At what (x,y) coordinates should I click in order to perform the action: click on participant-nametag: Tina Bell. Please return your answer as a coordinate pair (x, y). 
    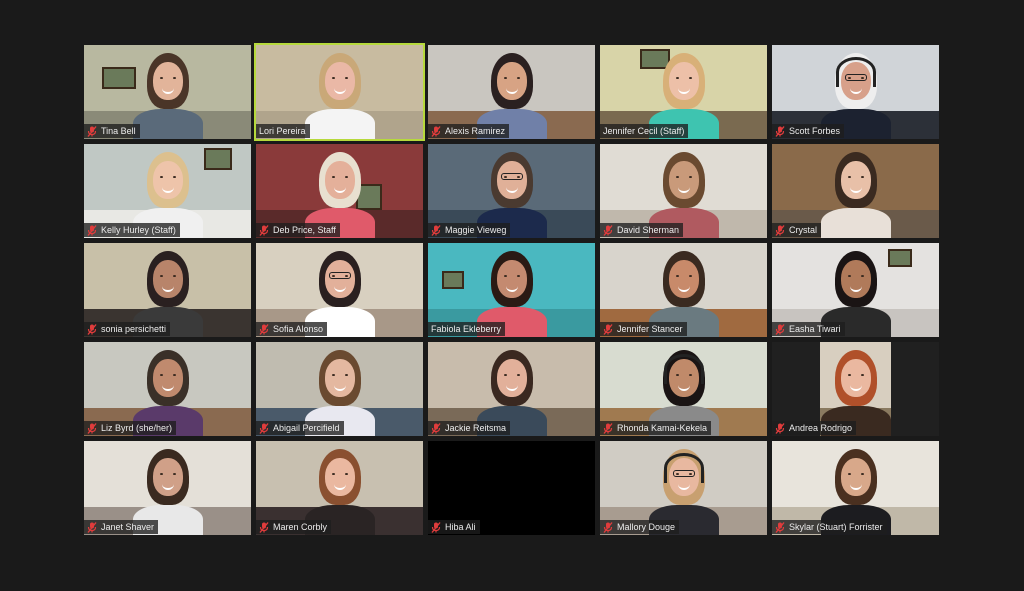
    Looking at the image, I should click on (112, 131).